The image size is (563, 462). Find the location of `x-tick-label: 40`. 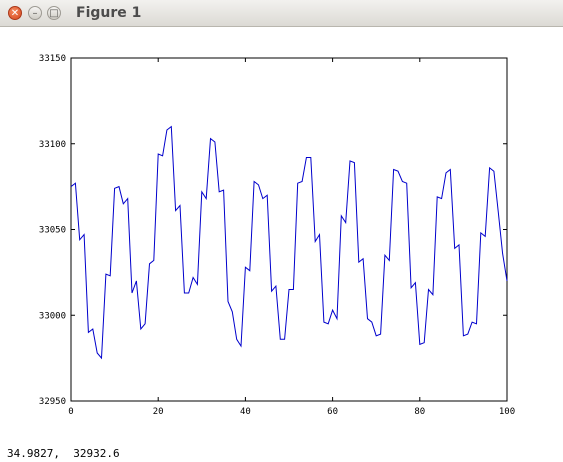

x-tick-label: 40 is located at coordinates (245, 412).